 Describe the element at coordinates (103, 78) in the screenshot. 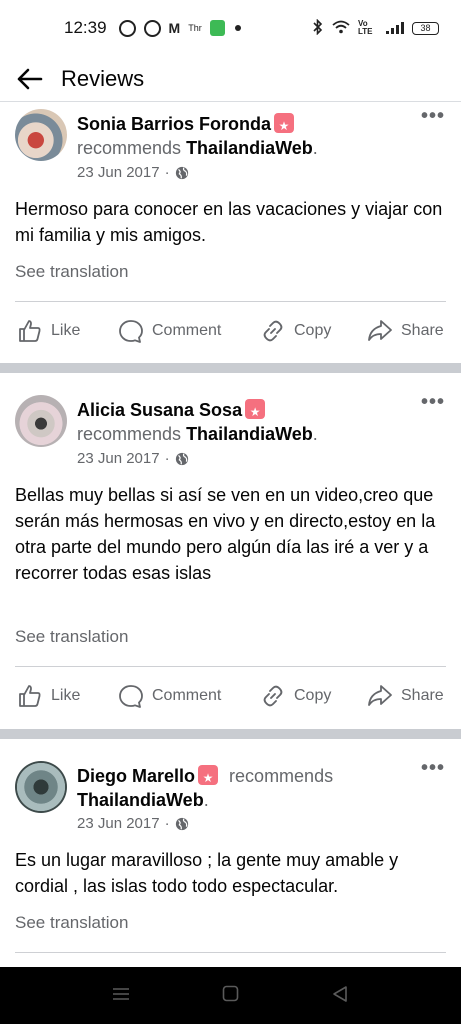

I see `page-title: Reviews` at that location.